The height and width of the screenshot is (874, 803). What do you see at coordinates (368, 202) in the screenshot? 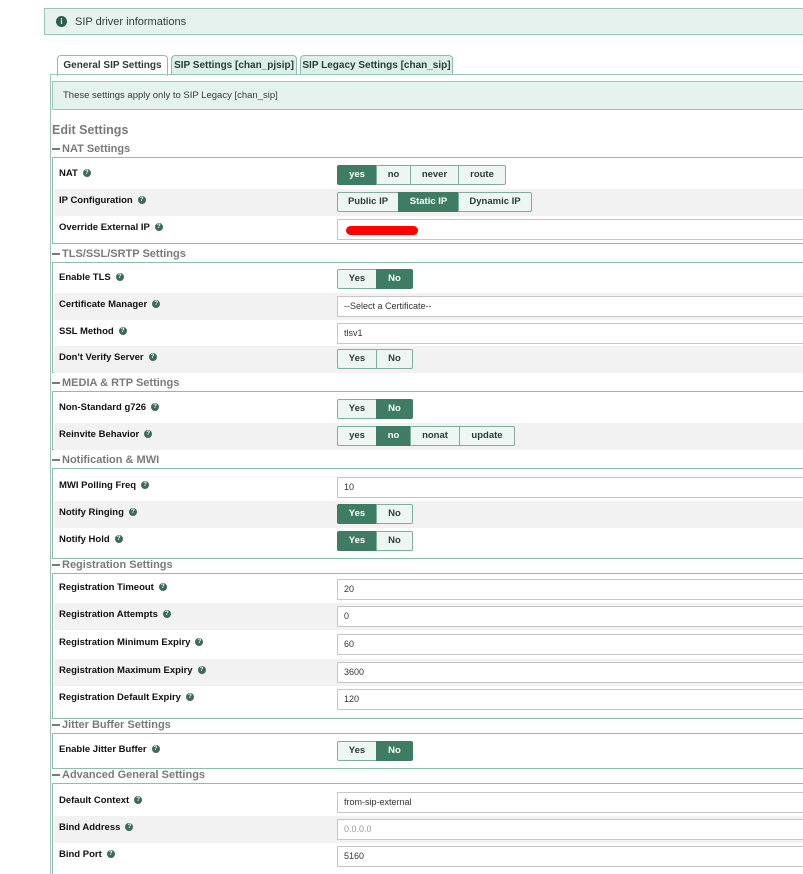
I see `public-ip-button: Public IP` at bounding box center [368, 202].